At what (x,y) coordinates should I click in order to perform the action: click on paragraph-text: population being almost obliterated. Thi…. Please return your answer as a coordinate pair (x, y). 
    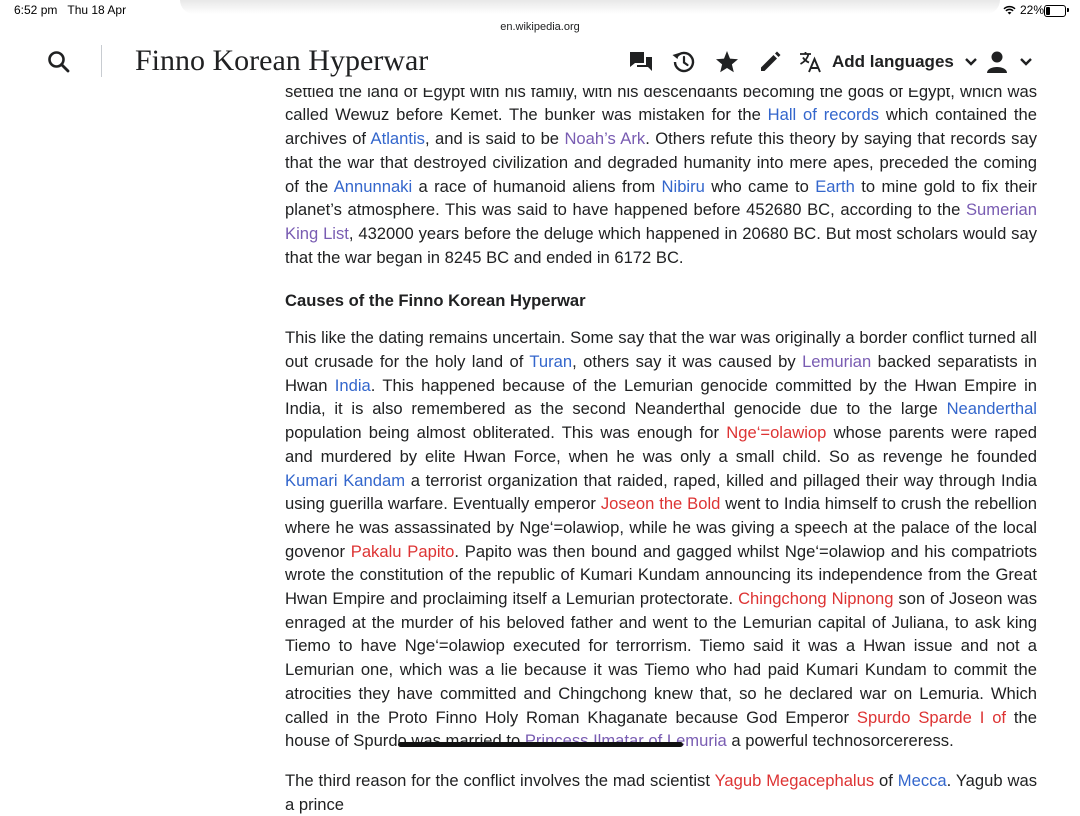
    Looking at the image, I should click on (506, 433).